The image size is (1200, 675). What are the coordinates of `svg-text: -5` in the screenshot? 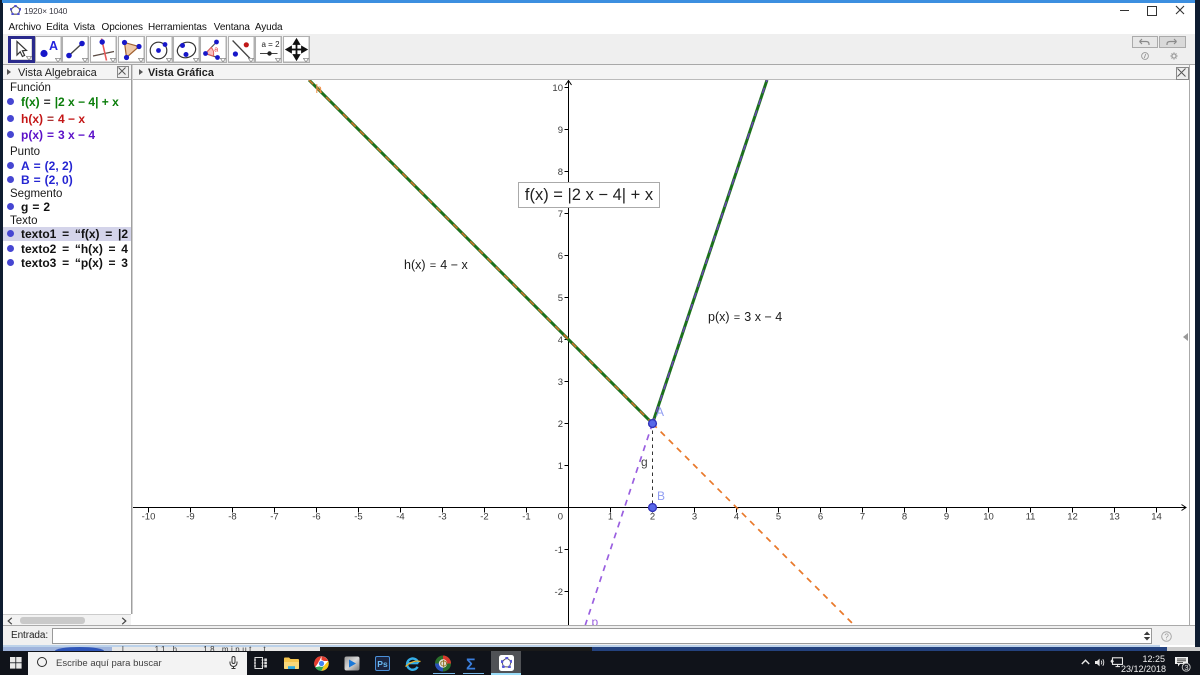 It's located at (358, 517).